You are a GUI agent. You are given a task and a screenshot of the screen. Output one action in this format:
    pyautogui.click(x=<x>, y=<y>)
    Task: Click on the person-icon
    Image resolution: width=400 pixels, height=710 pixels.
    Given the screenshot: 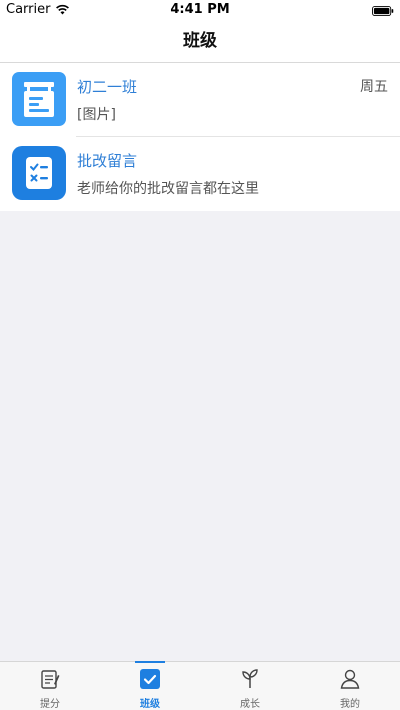 What is the action you would take?
    pyautogui.click(x=350, y=679)
    